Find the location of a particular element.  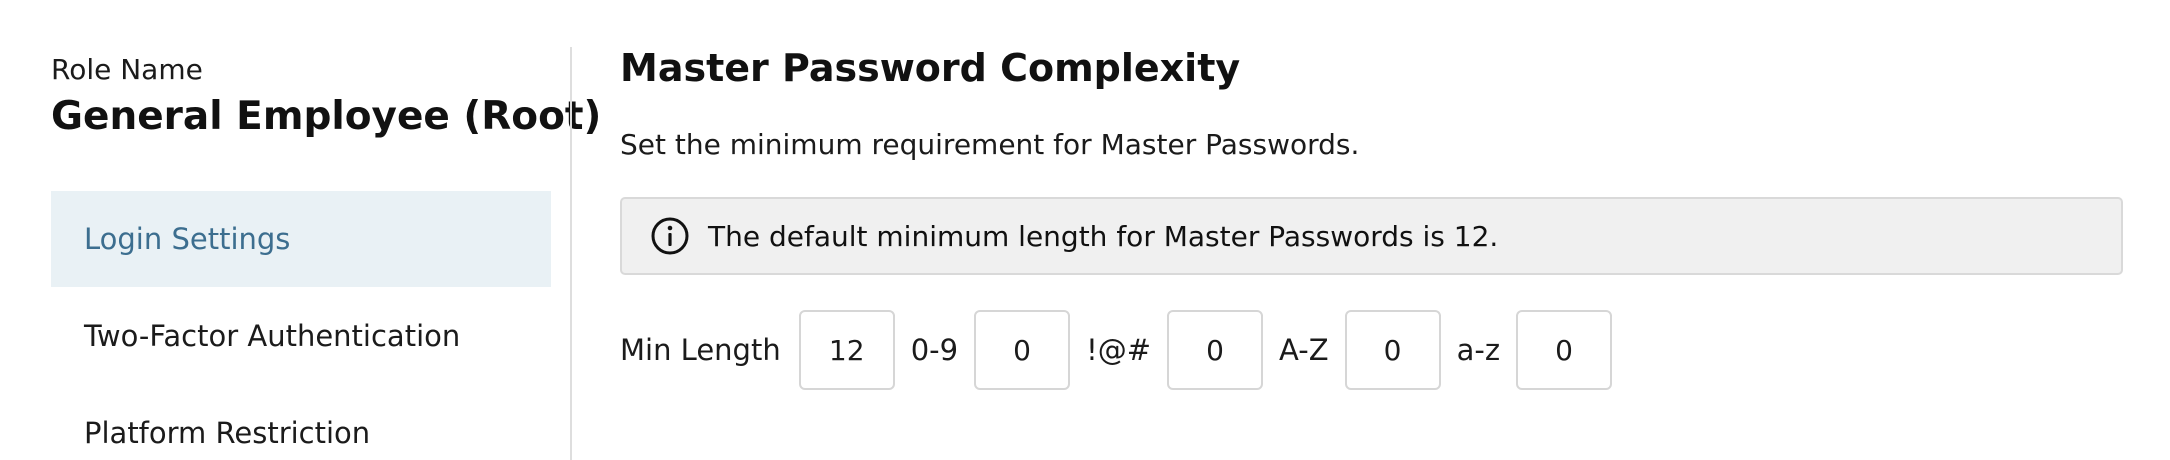

complexity-row: Min Length 0-9 !@# A-Z a-z is located at coordinates (1124, 350).